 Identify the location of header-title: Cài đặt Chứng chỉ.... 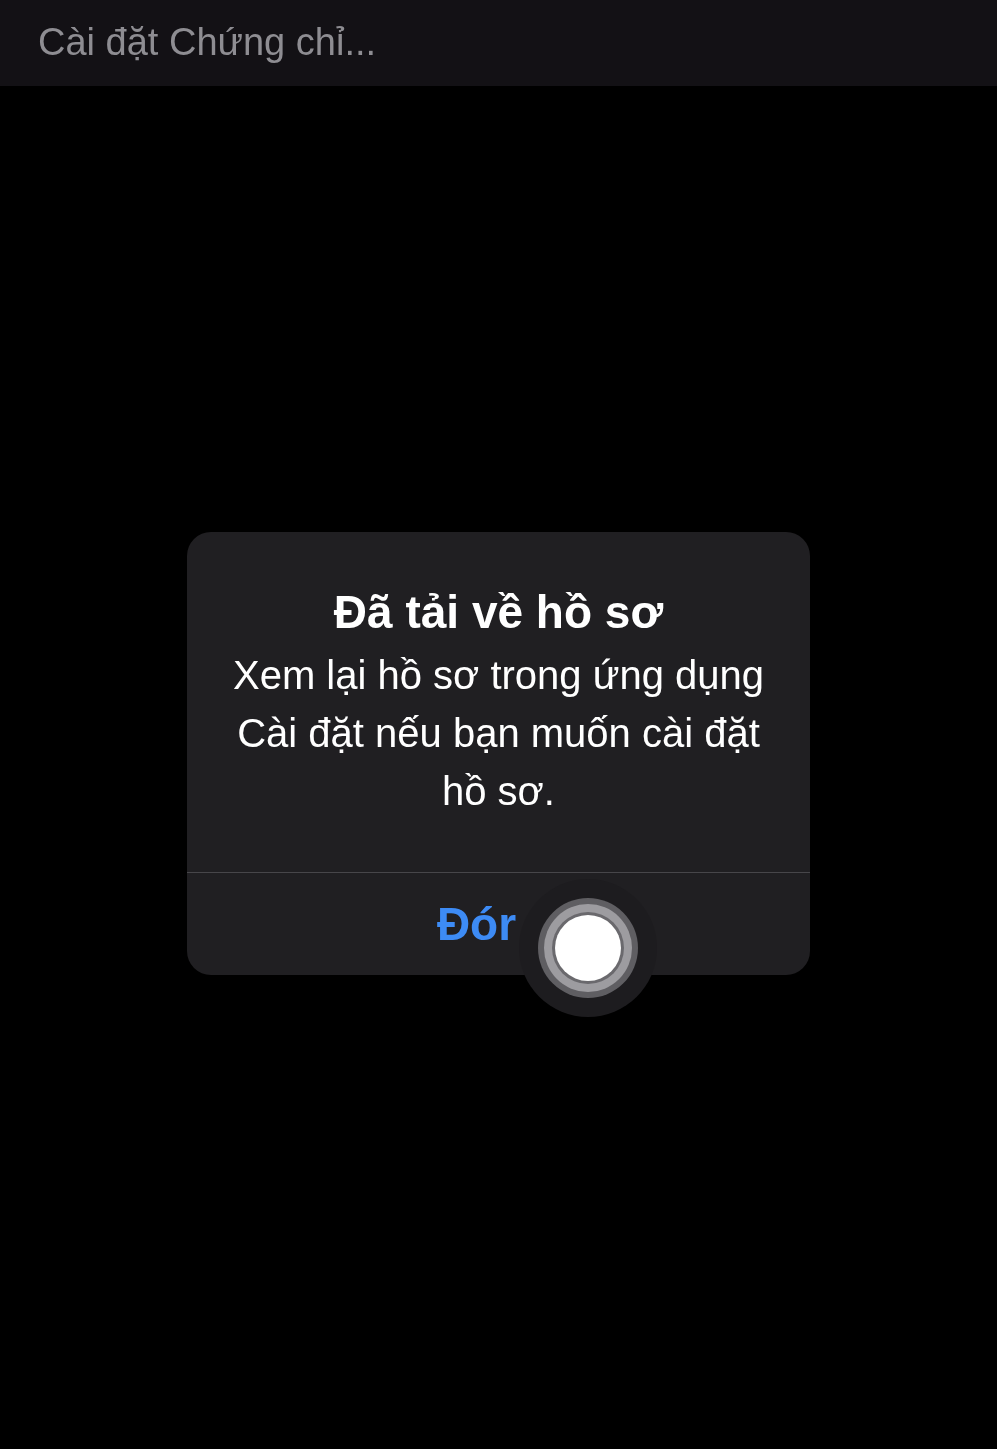
(207, 43).